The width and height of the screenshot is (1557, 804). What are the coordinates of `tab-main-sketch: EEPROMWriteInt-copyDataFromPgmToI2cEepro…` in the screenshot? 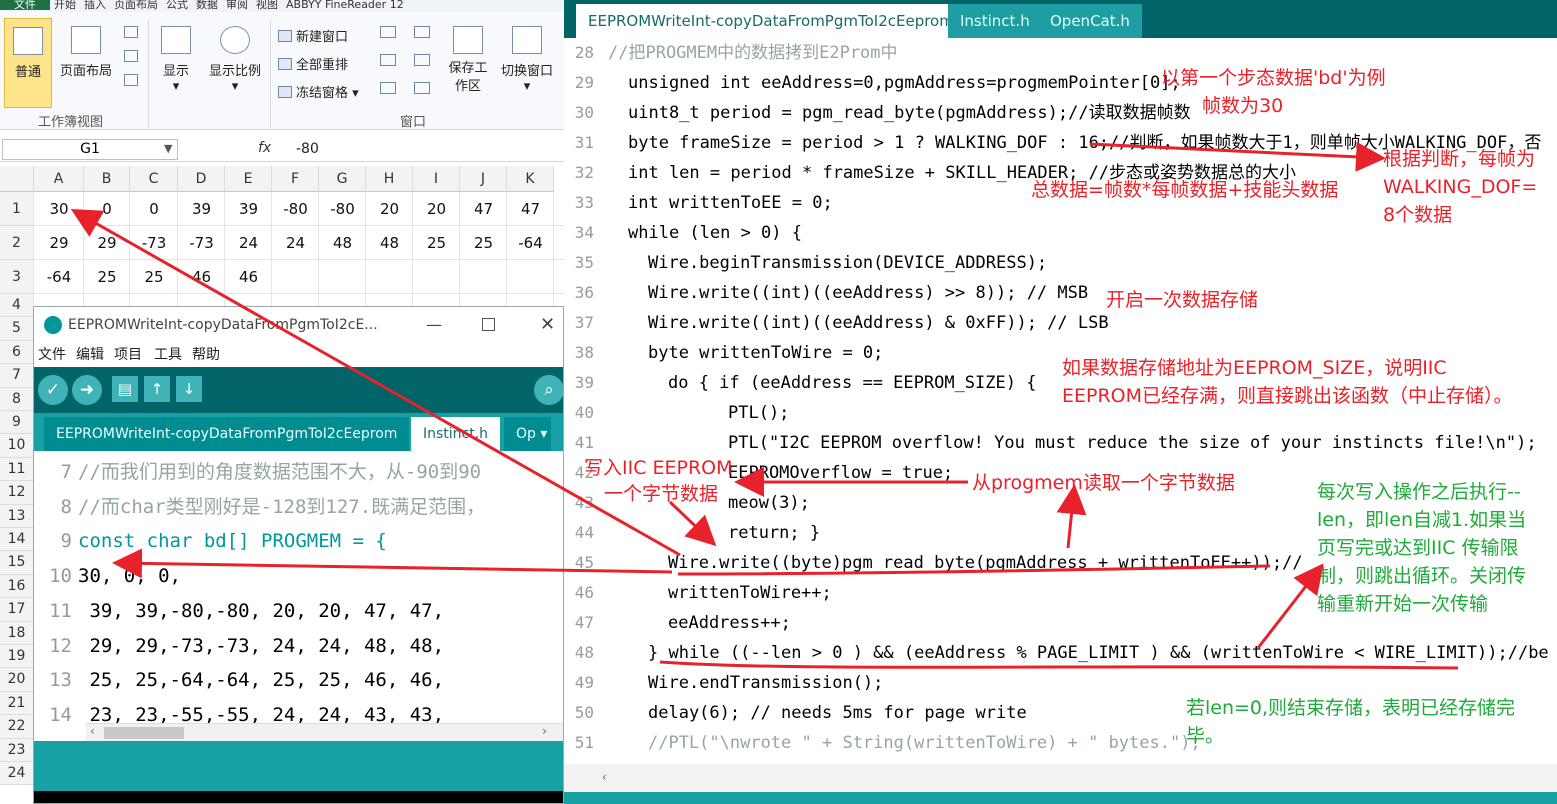 It's located at (227, 434).